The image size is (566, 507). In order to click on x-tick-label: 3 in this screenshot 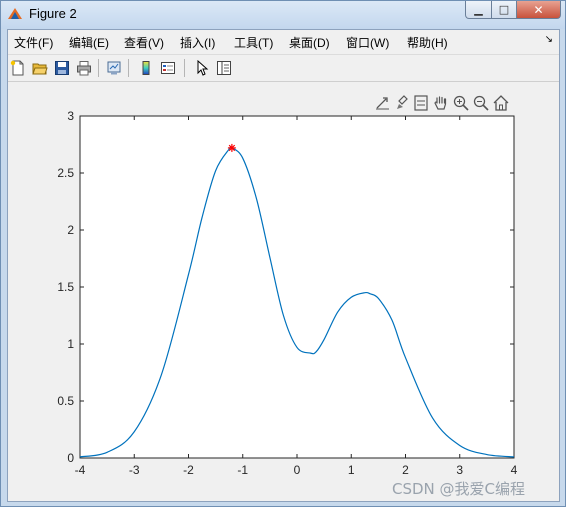, I will do `click(459, 470)`.